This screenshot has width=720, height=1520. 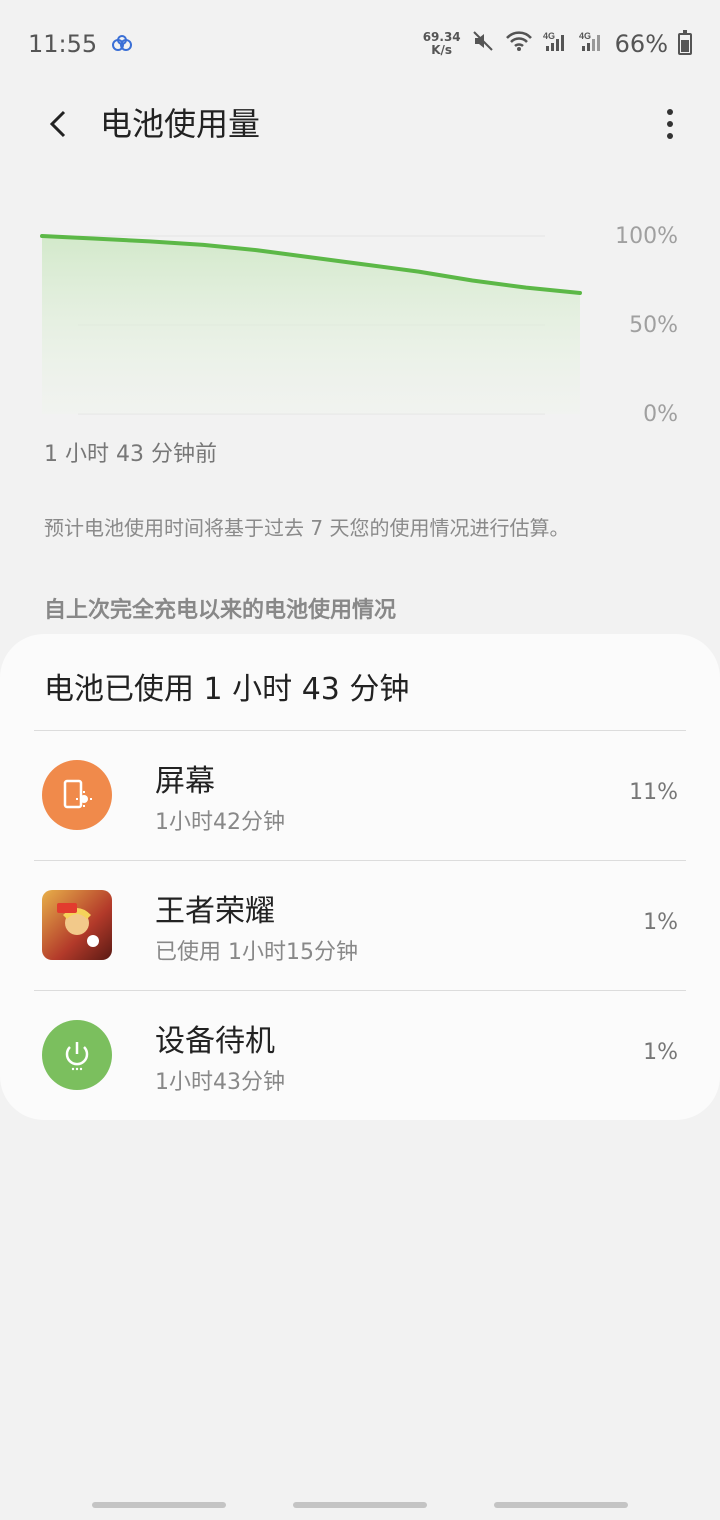 I want to click on usage-item-duration: 1小时42分钟, so click(x=220, y=822).